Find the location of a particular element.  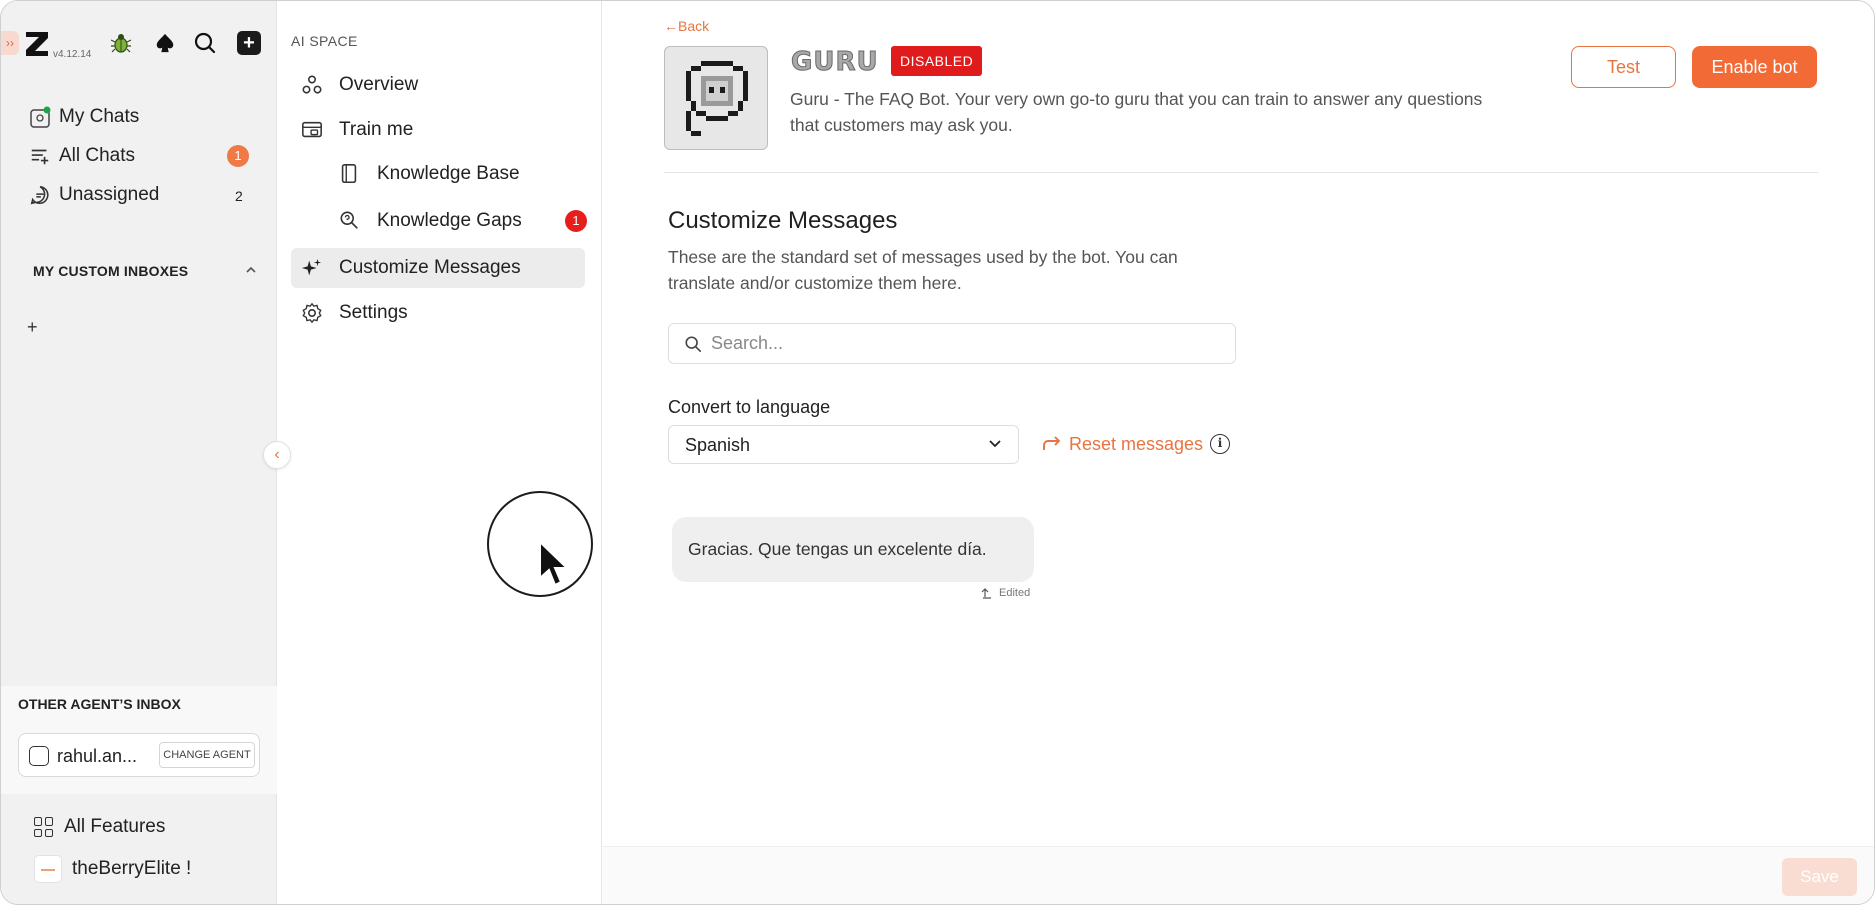

subnav-item-customize-messages: Customize Messages is located at coordinates (438, 268).